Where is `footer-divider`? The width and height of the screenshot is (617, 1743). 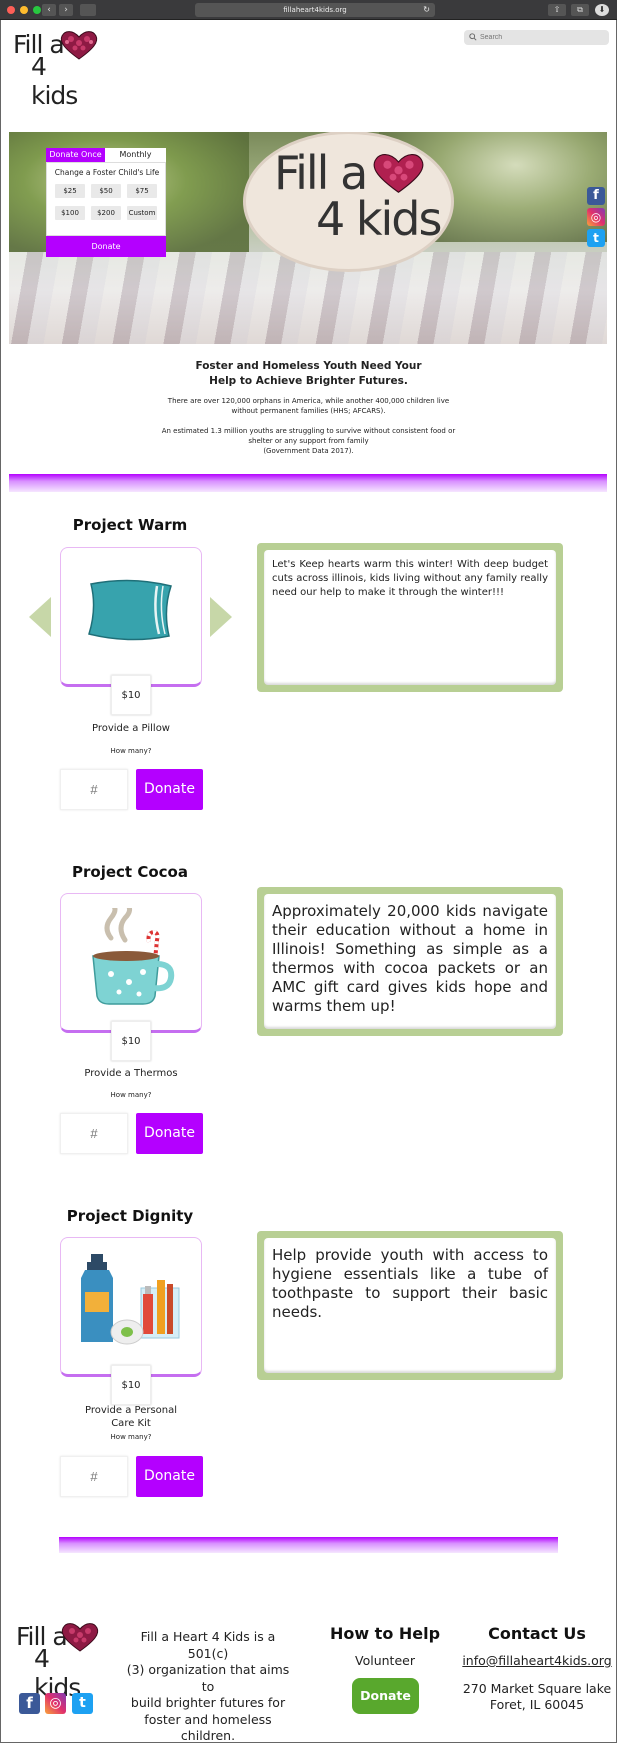 footer-divider is located at coordinates (308, 1545).